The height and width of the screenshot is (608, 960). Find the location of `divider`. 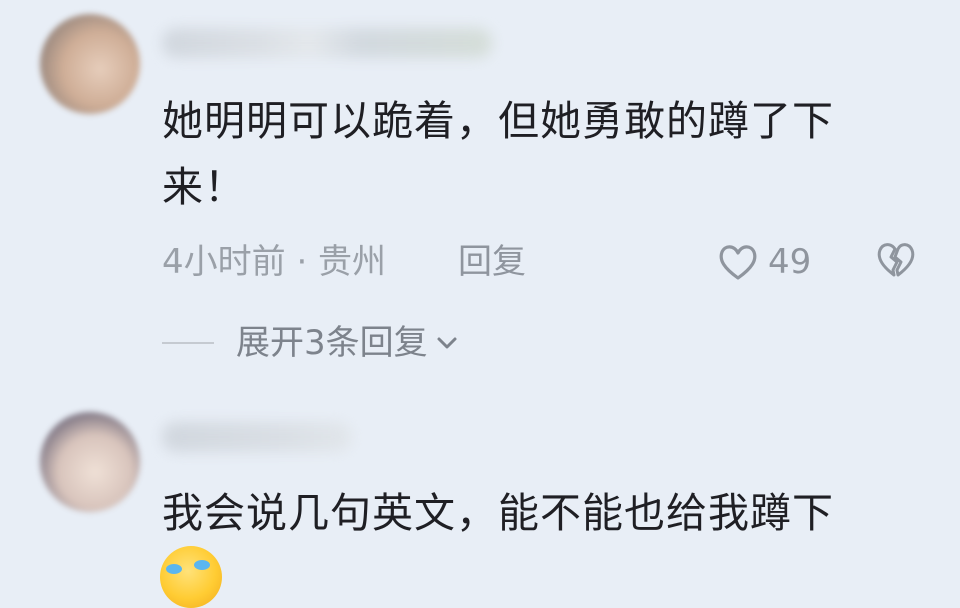

divider is located at coordinates (188, 343).